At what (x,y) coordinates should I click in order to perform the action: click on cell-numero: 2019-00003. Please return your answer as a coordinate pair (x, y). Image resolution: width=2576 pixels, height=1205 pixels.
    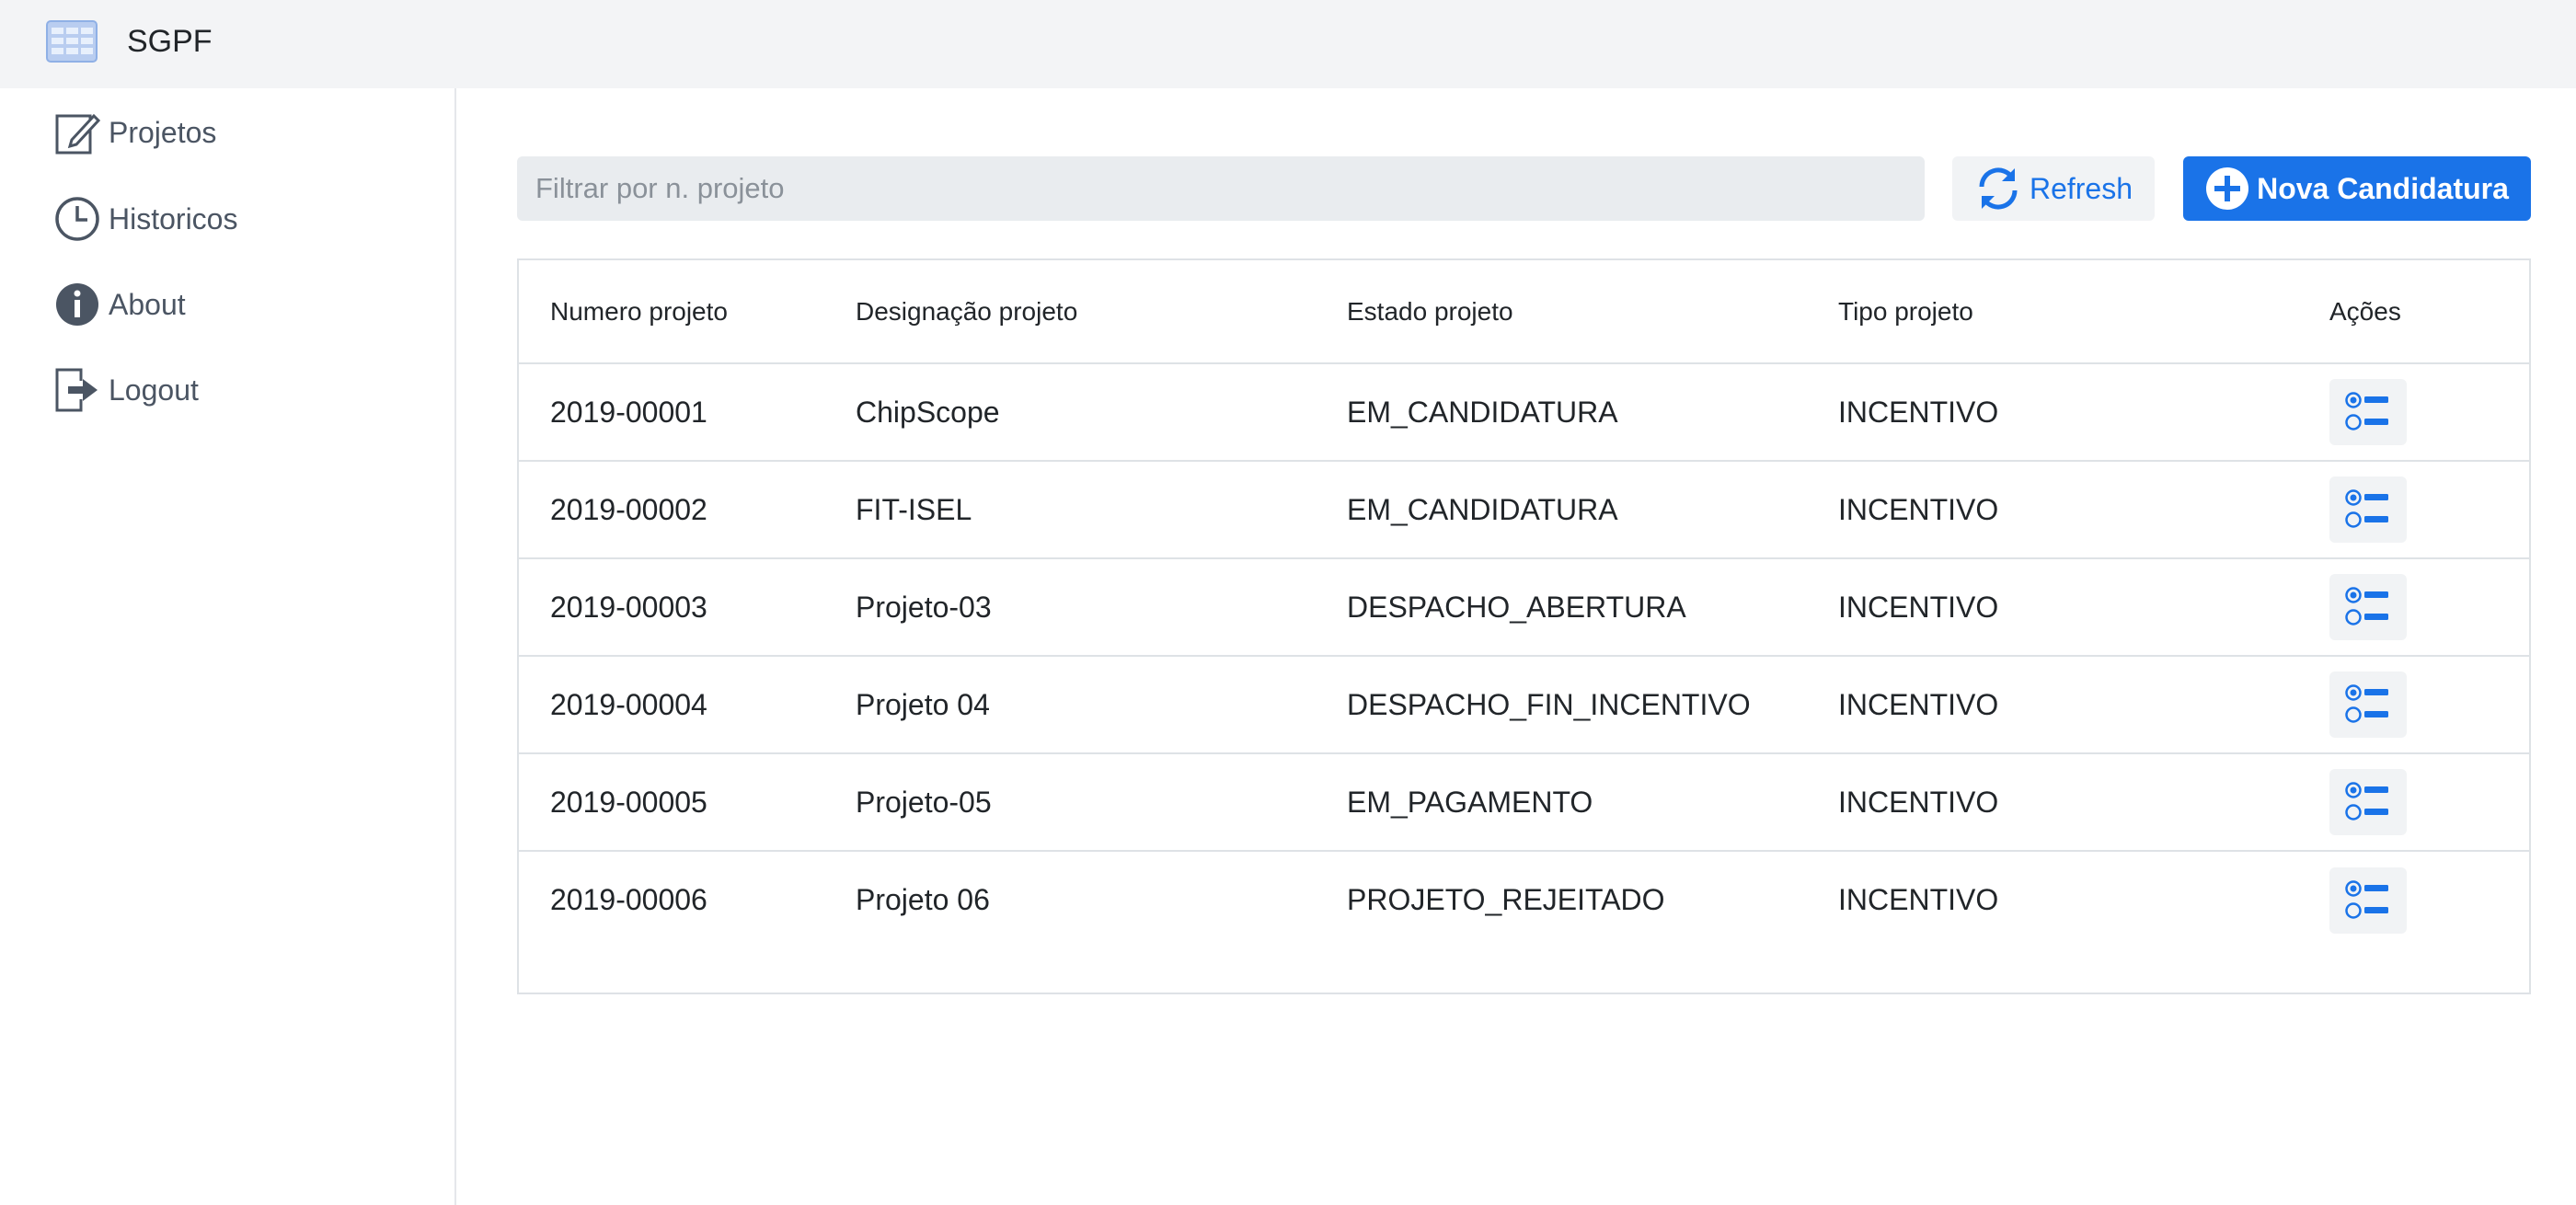
    Looking at the image, I should click on (687, 607).